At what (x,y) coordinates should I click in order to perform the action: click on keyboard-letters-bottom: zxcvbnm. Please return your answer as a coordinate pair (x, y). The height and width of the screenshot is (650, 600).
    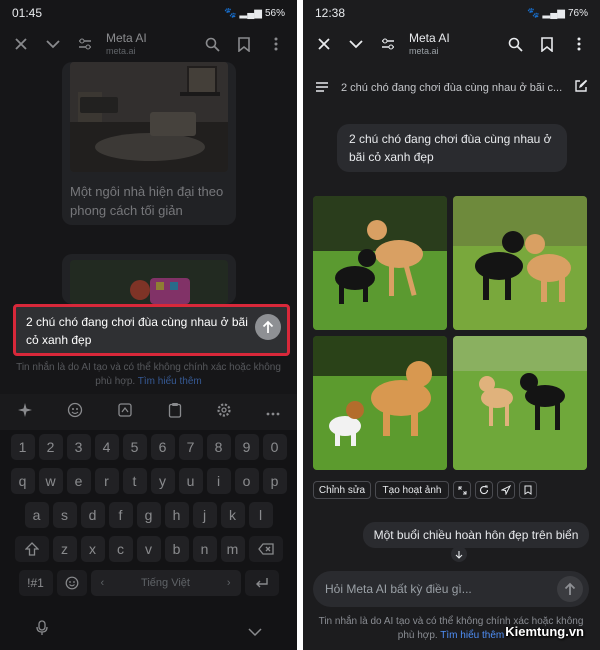
    Looking at the image, I should click on (148, 549).